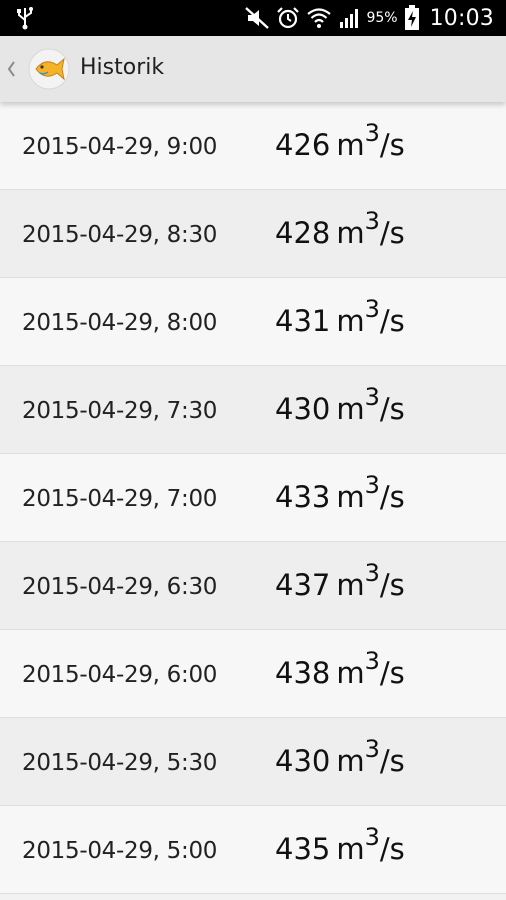  What do you see at coordinates (303, 585) in the screenshot?
I see `flow-number: 437` at bounding box center [303, 585].